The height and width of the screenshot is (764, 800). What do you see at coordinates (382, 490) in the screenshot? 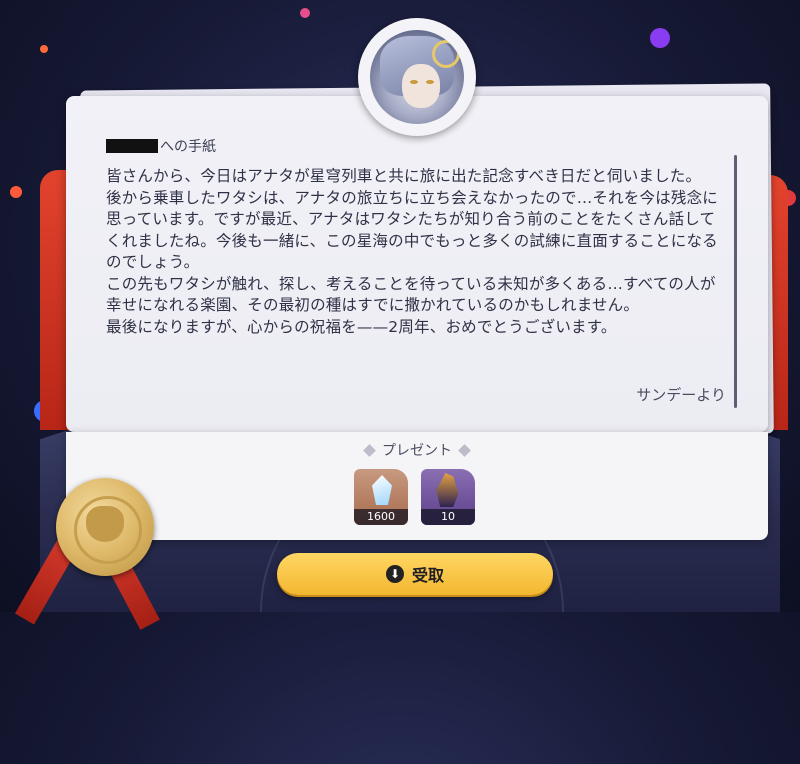
I see `stellar-jade-icon` at bounding box center [382, 490].